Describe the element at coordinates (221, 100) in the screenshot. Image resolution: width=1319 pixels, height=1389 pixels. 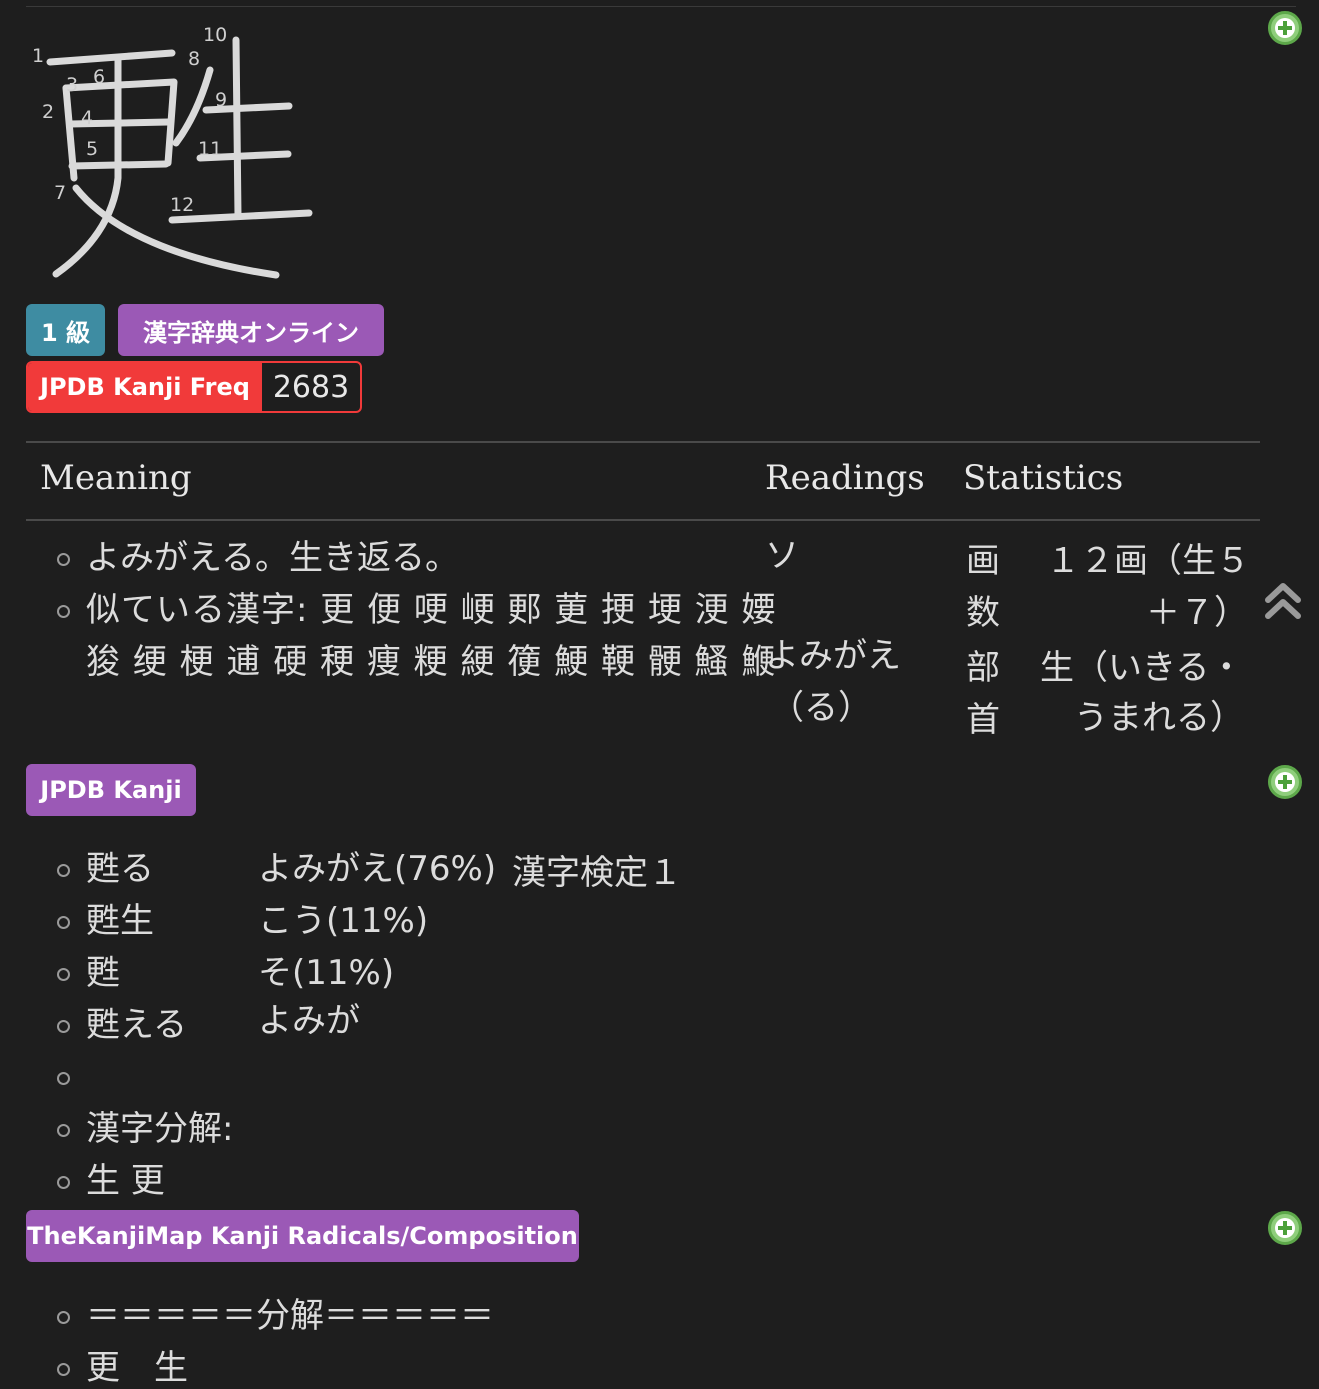
I see `stroke-number: 9` at that location.